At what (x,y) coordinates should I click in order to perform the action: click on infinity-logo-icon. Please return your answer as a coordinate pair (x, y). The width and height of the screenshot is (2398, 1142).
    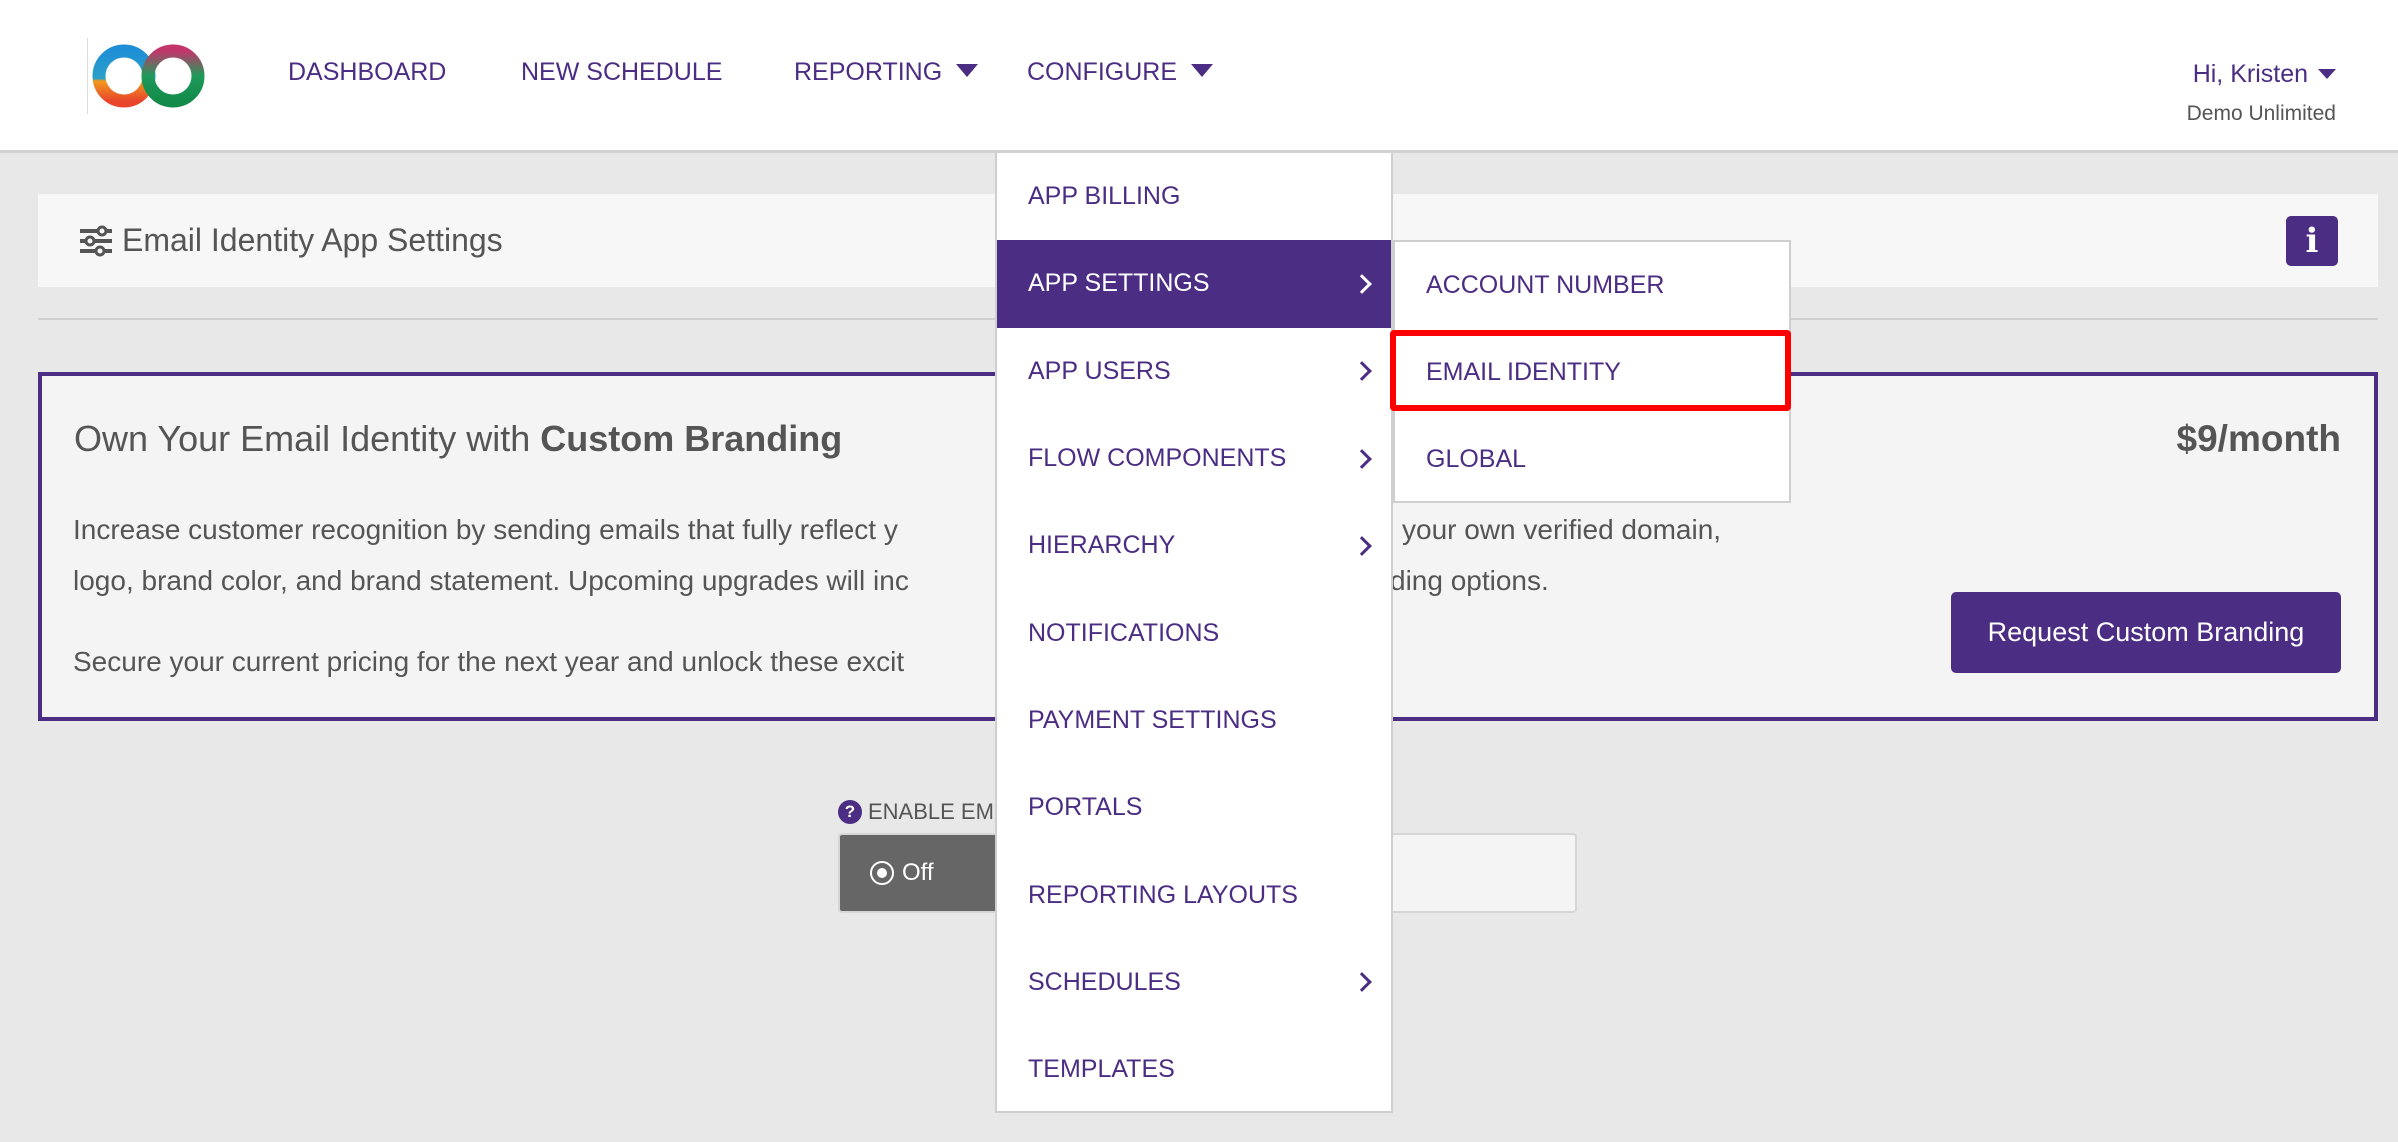
    Looking at the image, I should click on (148, 76).